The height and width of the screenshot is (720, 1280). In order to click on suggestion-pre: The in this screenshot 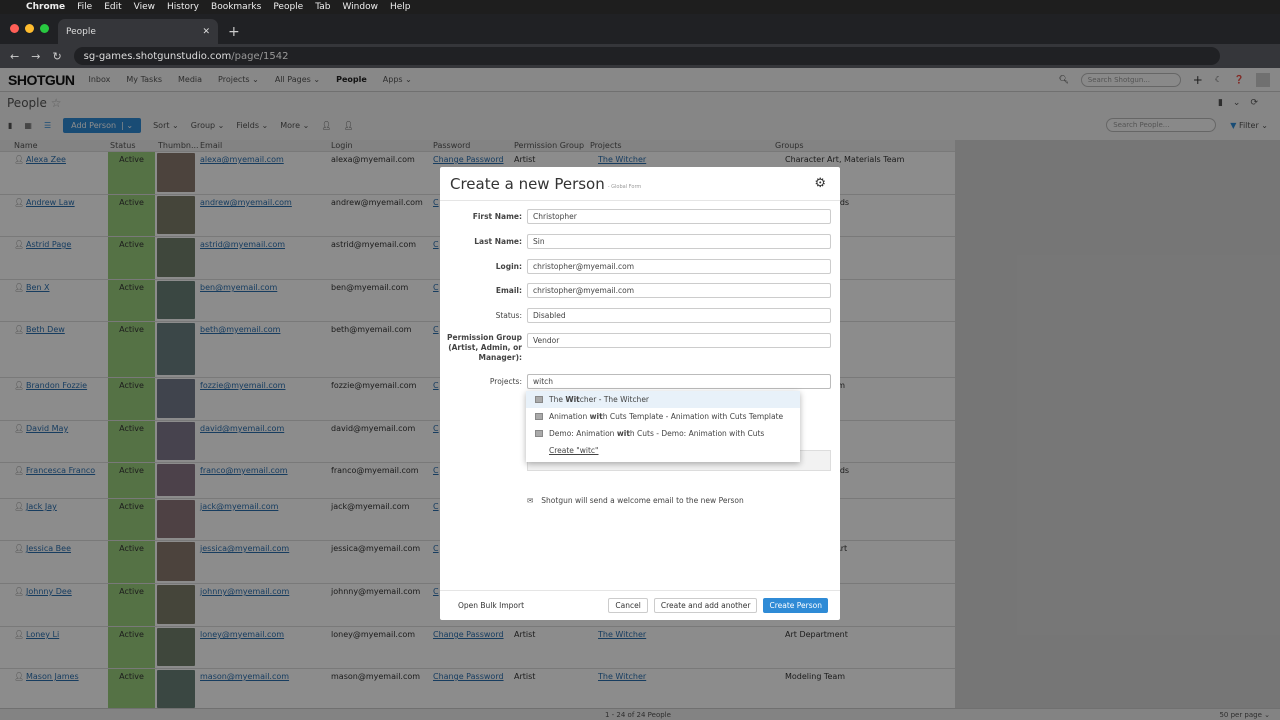, I will do `click(557, 399)`.